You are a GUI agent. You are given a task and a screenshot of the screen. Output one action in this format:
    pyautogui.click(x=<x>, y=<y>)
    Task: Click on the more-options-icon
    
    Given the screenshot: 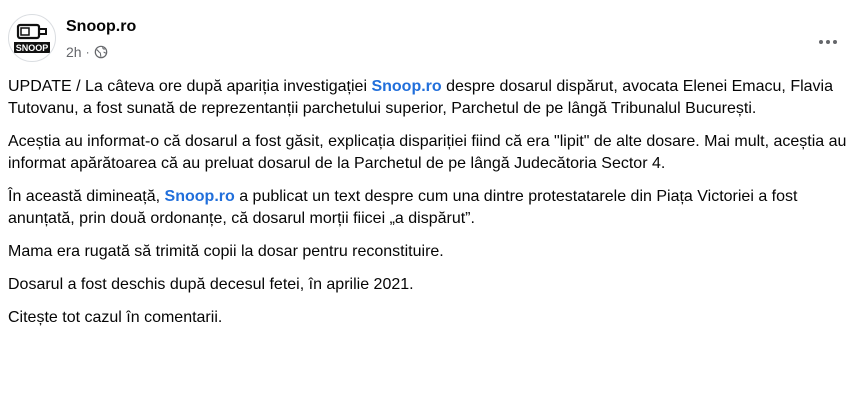 What is the action you would take?
    pyautogui.click(x=828, y=42)
    